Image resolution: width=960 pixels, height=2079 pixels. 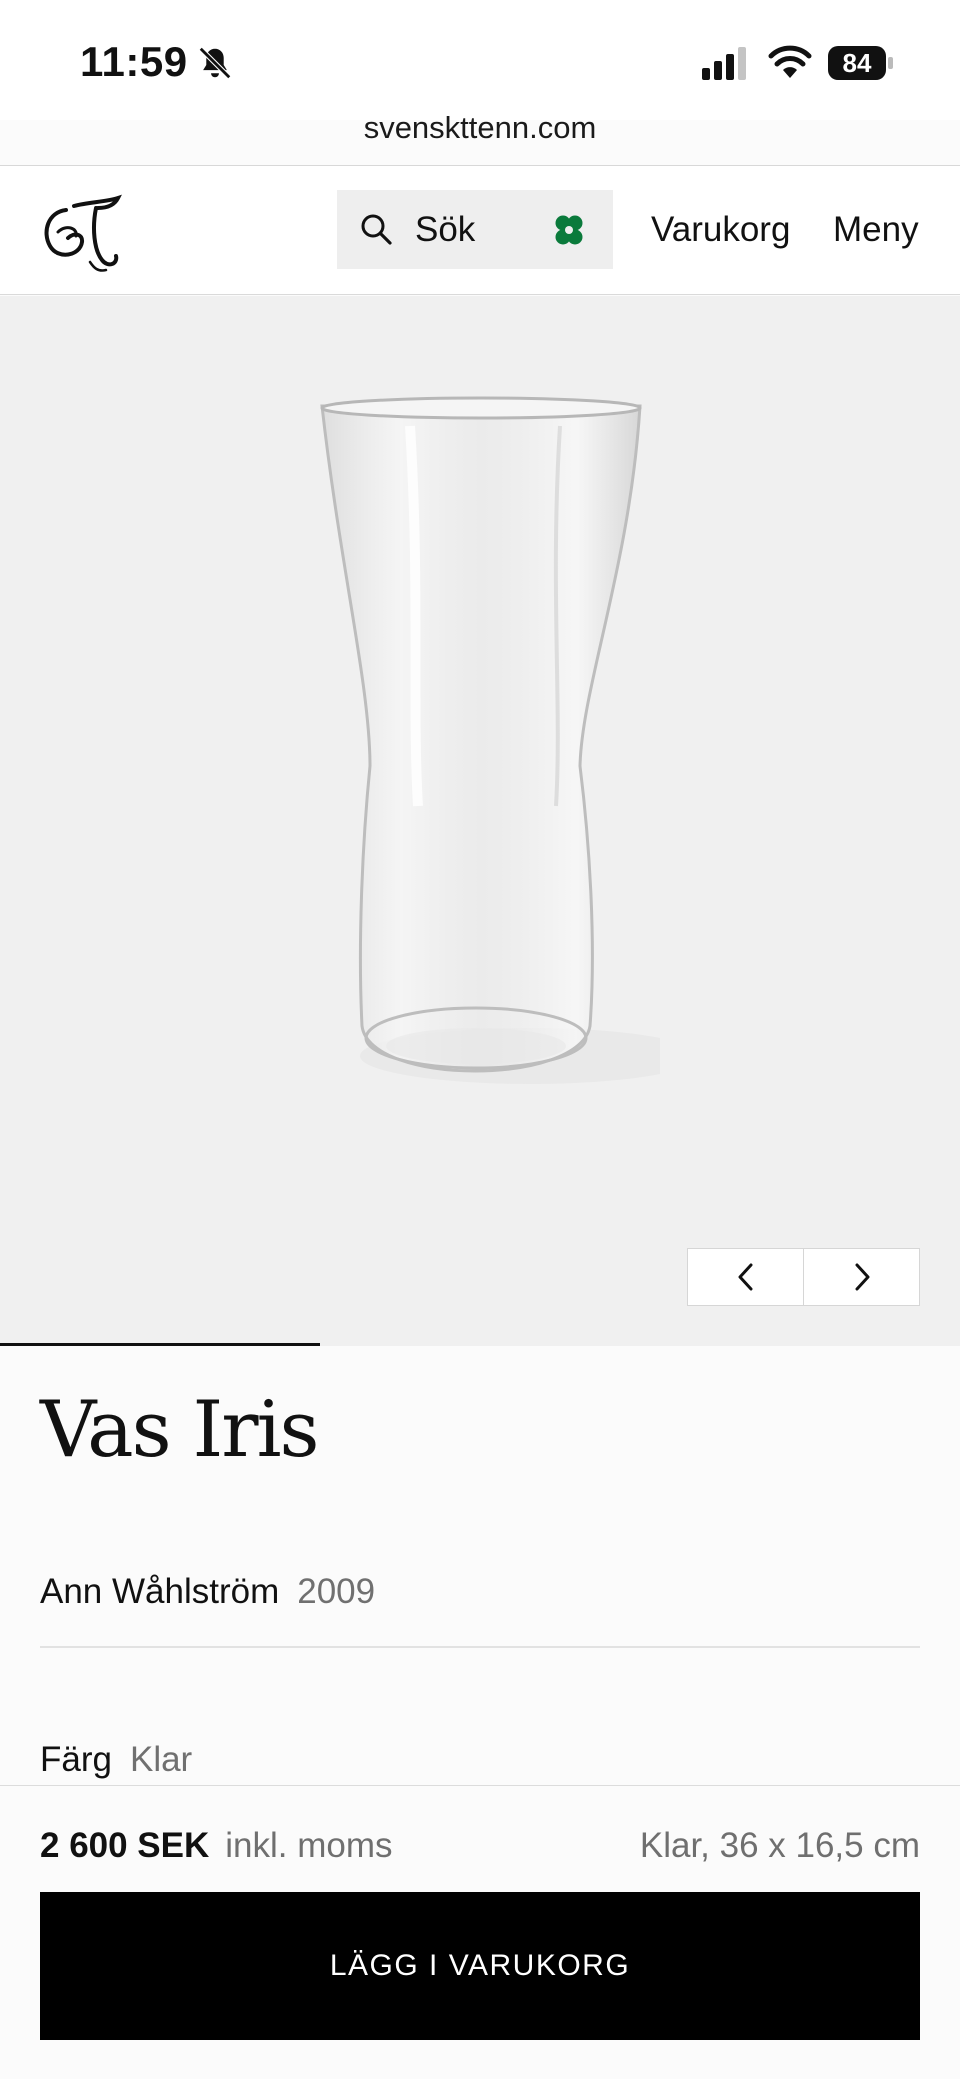 I want to click on gallery-prev-button, so click(x=745, y=1277).